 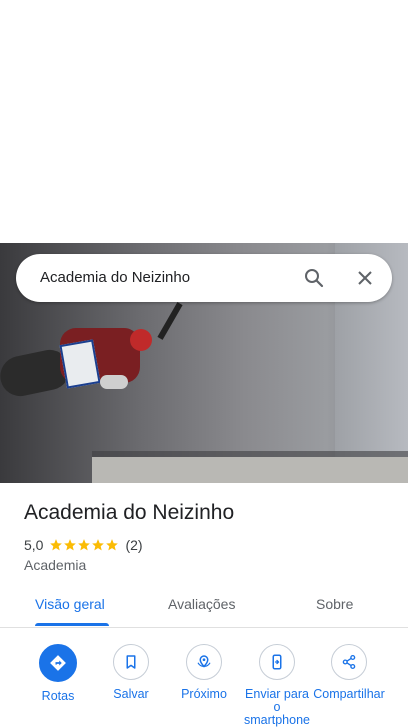 I want to click on share-icon, so click(x=349, y=662).